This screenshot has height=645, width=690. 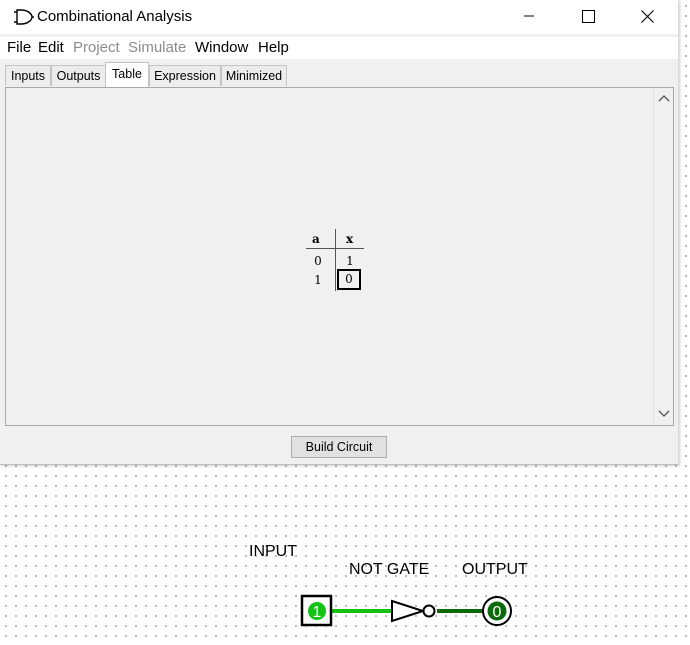 I want to click on tab-table: Table, so click(x=127, y=74).